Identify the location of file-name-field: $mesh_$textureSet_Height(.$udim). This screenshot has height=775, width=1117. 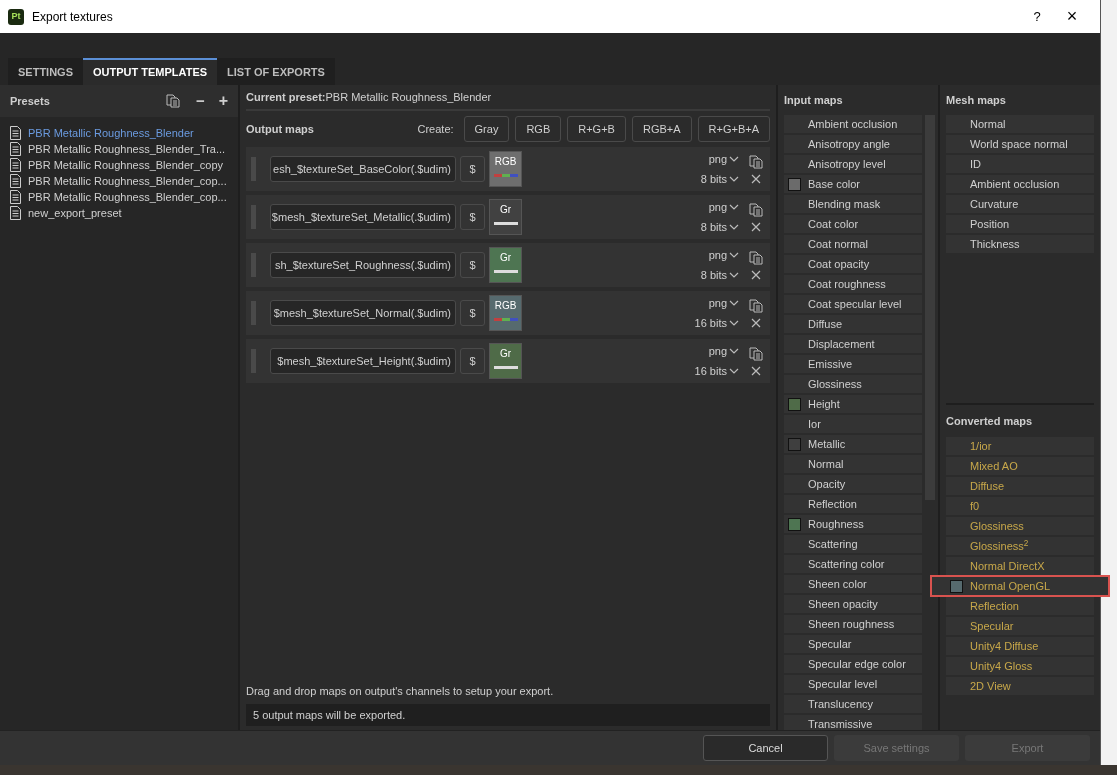
(363, 361).